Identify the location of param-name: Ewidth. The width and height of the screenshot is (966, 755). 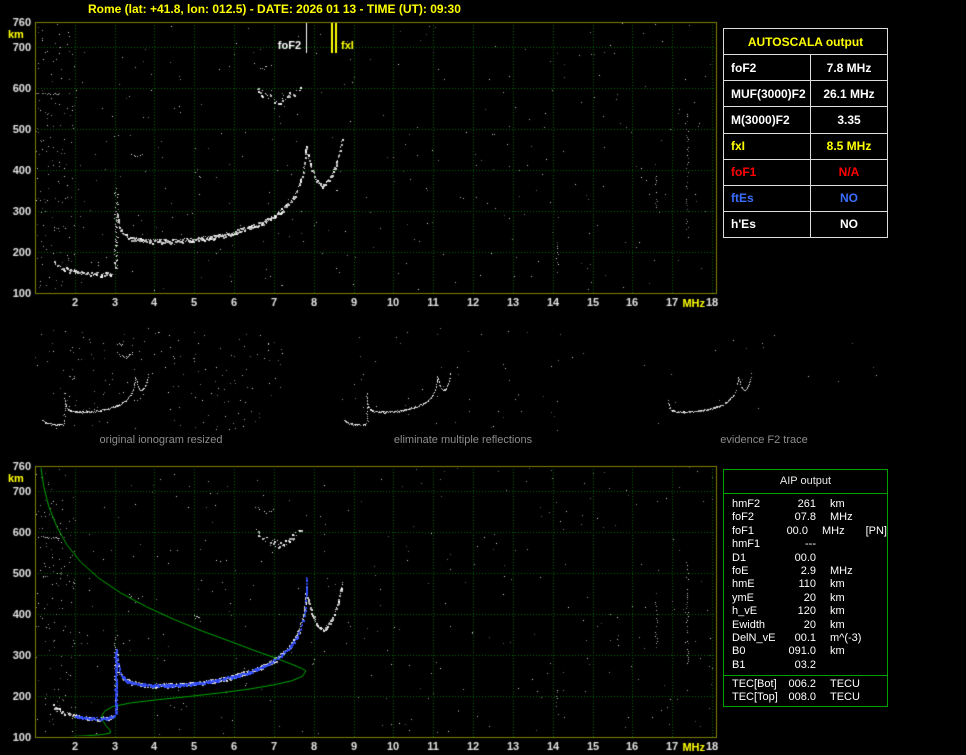
(749, 624).